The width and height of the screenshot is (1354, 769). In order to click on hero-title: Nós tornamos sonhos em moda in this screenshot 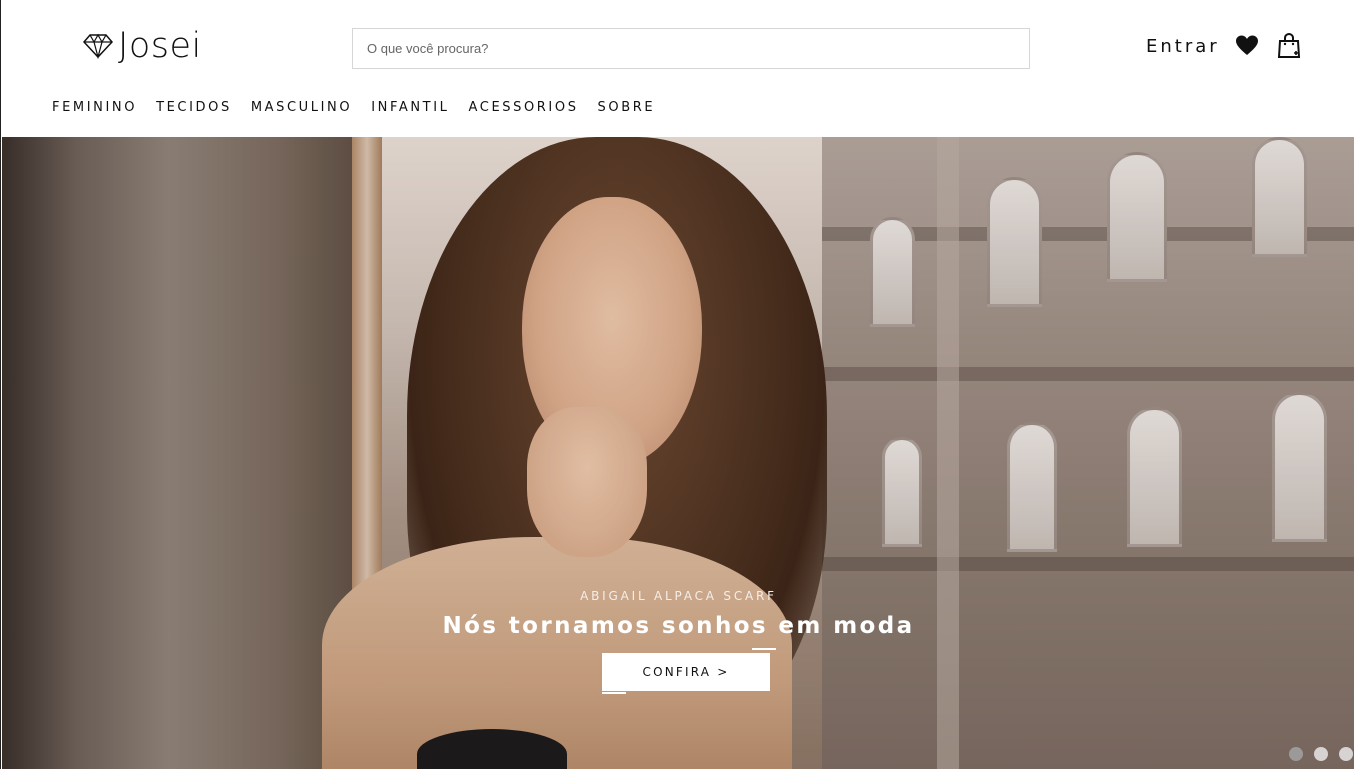, I will do `click(678, 626)`.